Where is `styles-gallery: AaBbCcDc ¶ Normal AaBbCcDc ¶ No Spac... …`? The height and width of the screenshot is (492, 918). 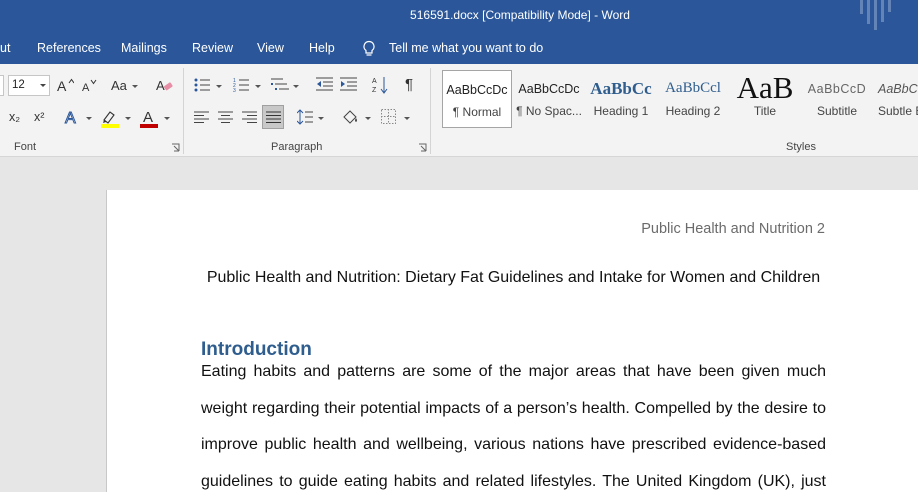
styles-gallery: AaBbCcDc ¶ Normal AaBbCcDc ¶ No Spac... … is located at coordinates (679, 100).